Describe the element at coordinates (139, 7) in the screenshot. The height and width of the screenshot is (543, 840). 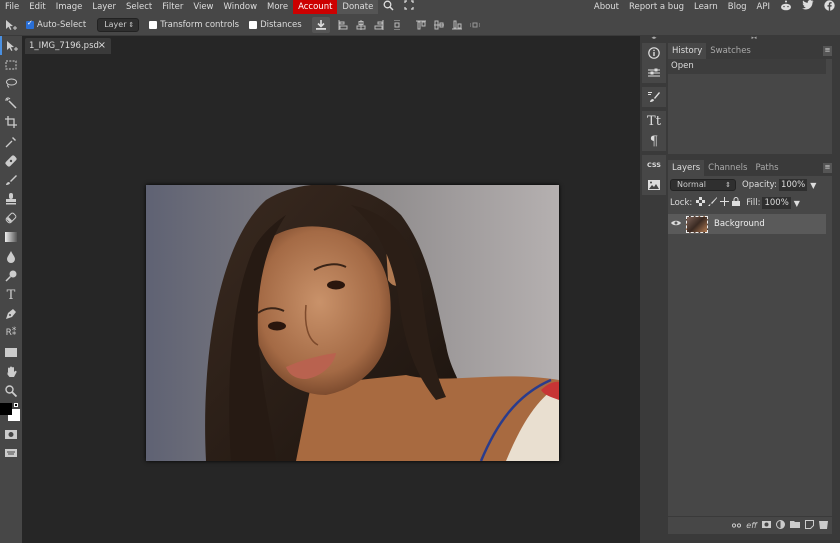
I see `menu-select: Select` at that location.